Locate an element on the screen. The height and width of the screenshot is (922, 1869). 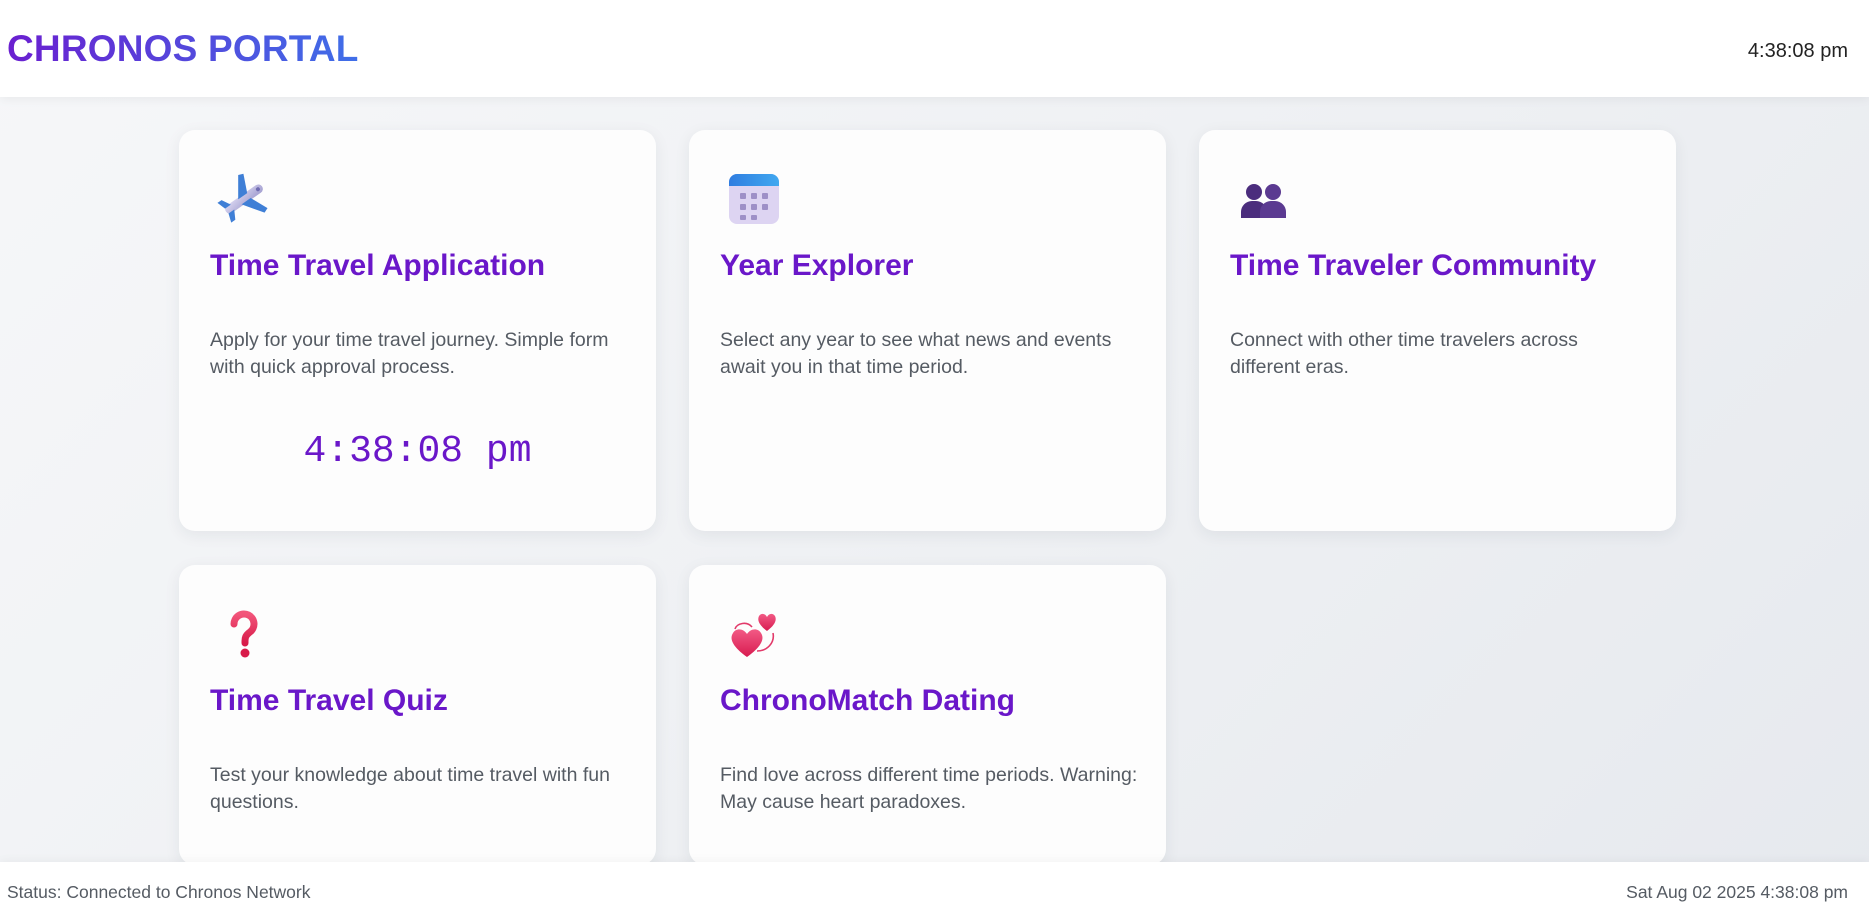
two-hearts-icon is located at coordinates (753, 635).